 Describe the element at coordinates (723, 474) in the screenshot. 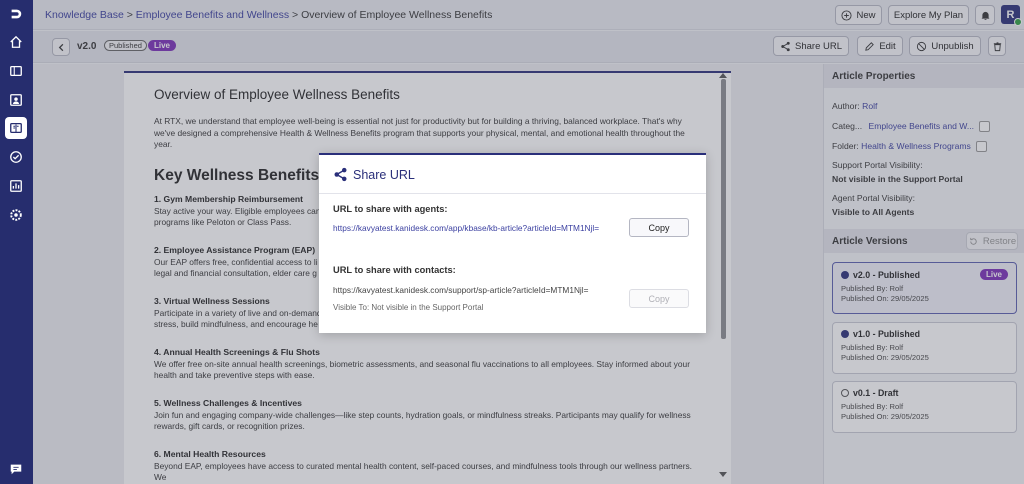

I see `scroll-down-arrow-icon` at that location.